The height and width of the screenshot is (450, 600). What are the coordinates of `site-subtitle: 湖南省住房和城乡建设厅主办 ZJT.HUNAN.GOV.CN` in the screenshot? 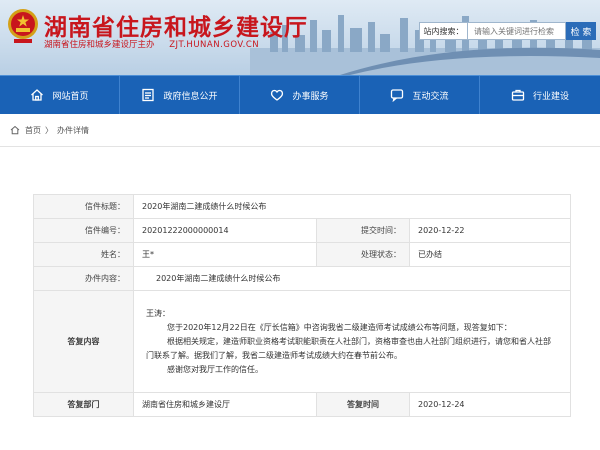 It's located at (151, 44).